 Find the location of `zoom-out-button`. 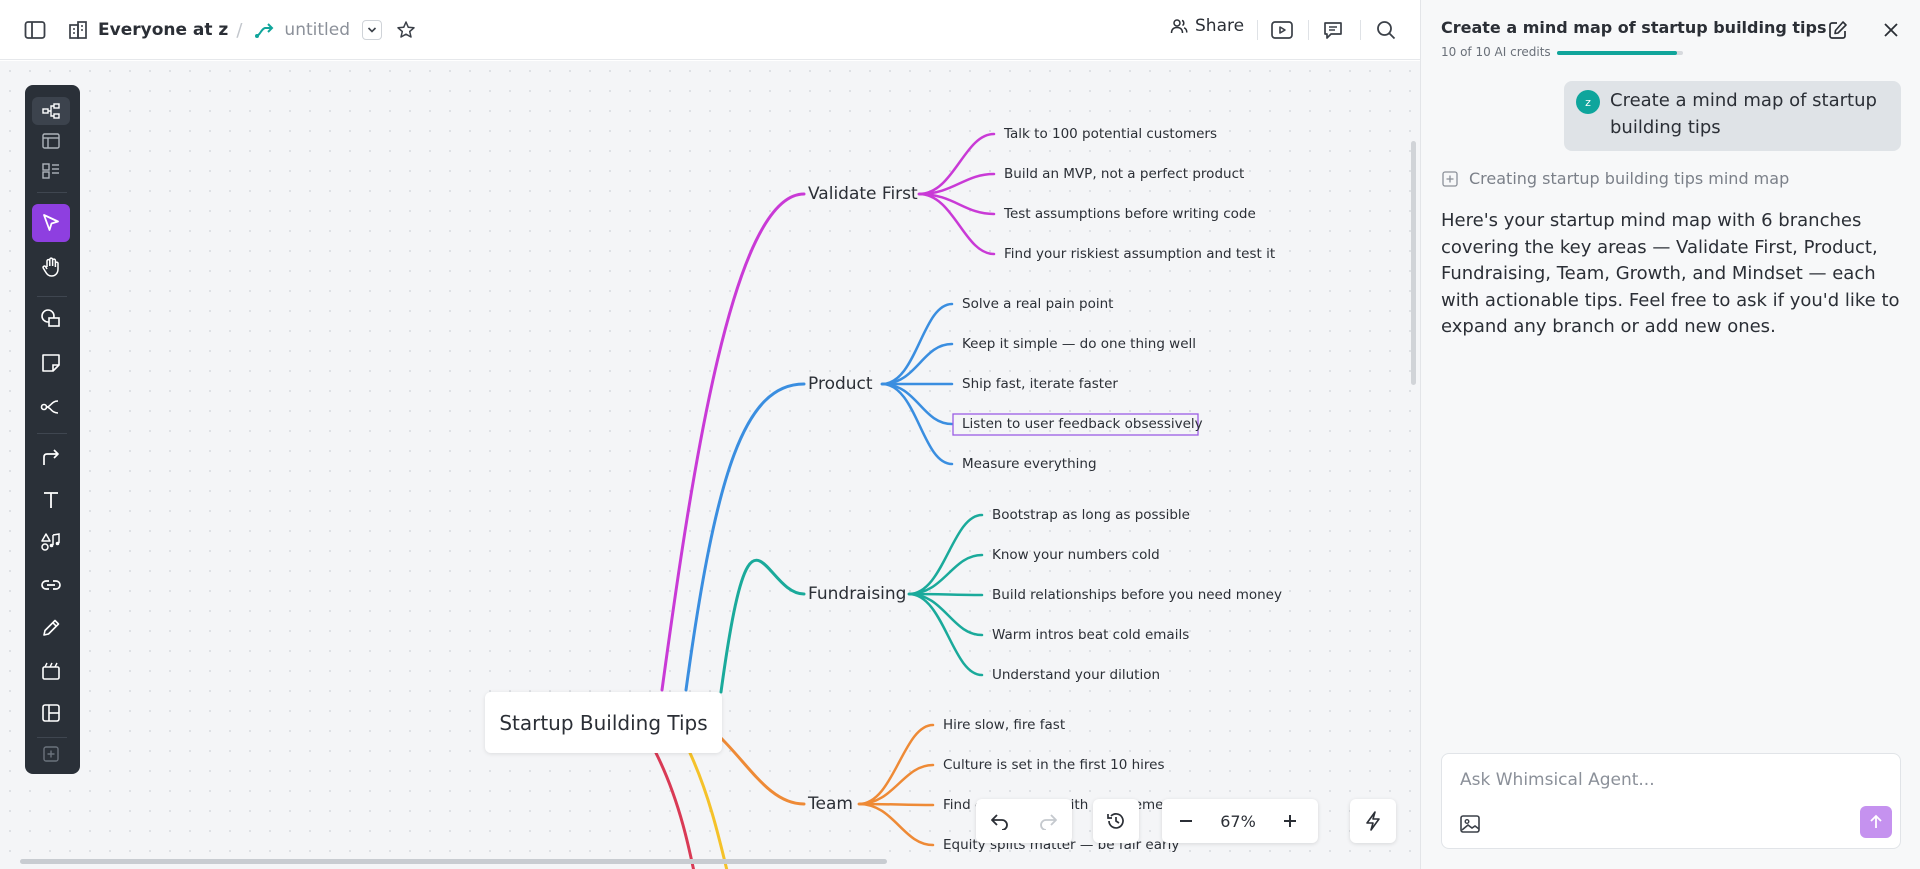

zoom-out-button is located at coordinates (1186, 821).